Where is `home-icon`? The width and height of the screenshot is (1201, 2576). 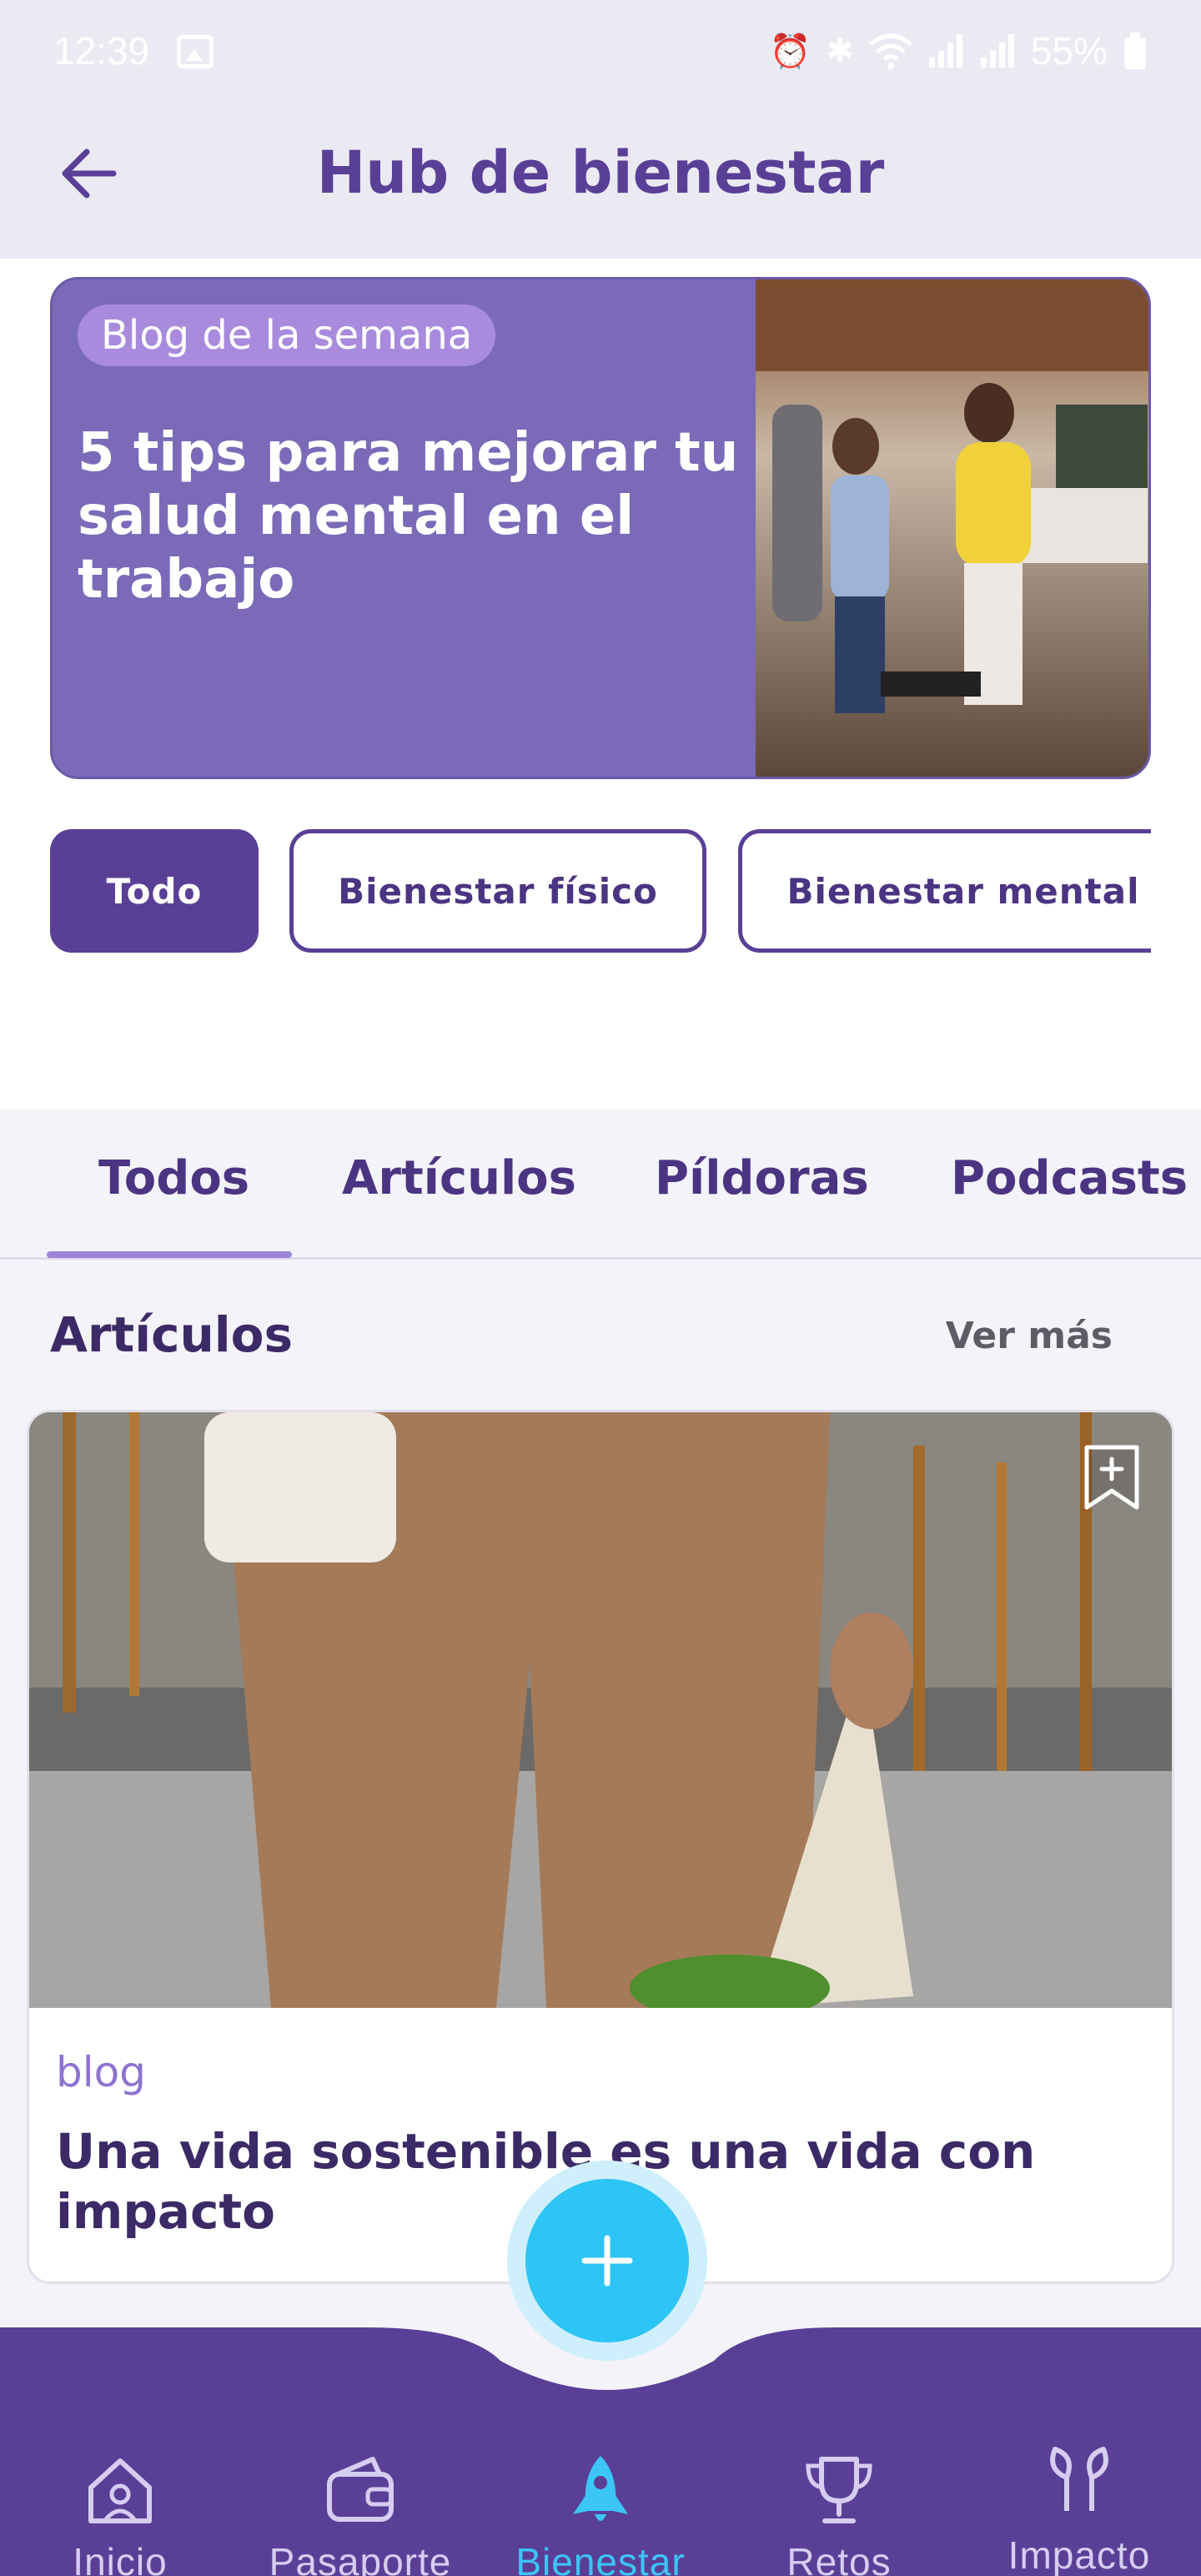 home-icon is located at coordinates (120, 2490).